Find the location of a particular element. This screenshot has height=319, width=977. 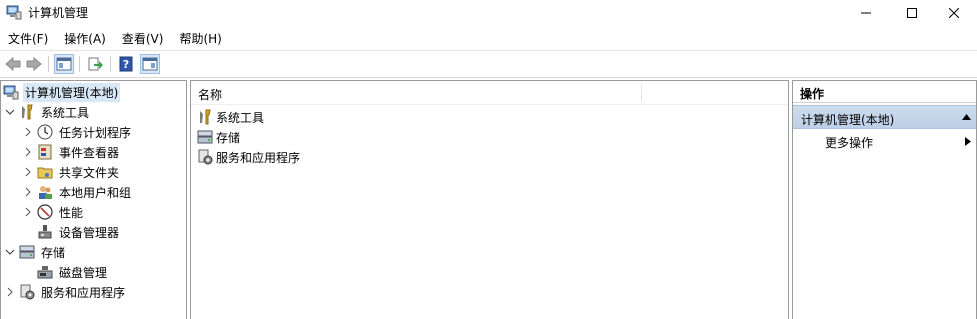

list-item-label: 服务和应用程序 is located at coordinates (258, 157).